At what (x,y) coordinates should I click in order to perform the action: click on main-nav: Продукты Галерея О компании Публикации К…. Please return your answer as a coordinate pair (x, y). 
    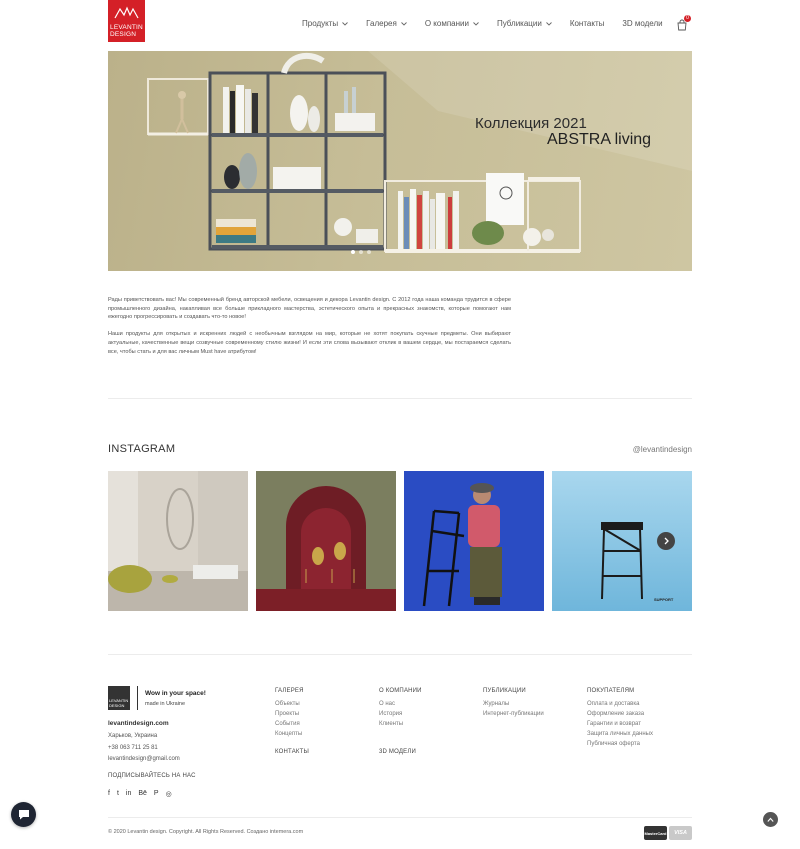
    Looking at the image, I should click on (491, 23).